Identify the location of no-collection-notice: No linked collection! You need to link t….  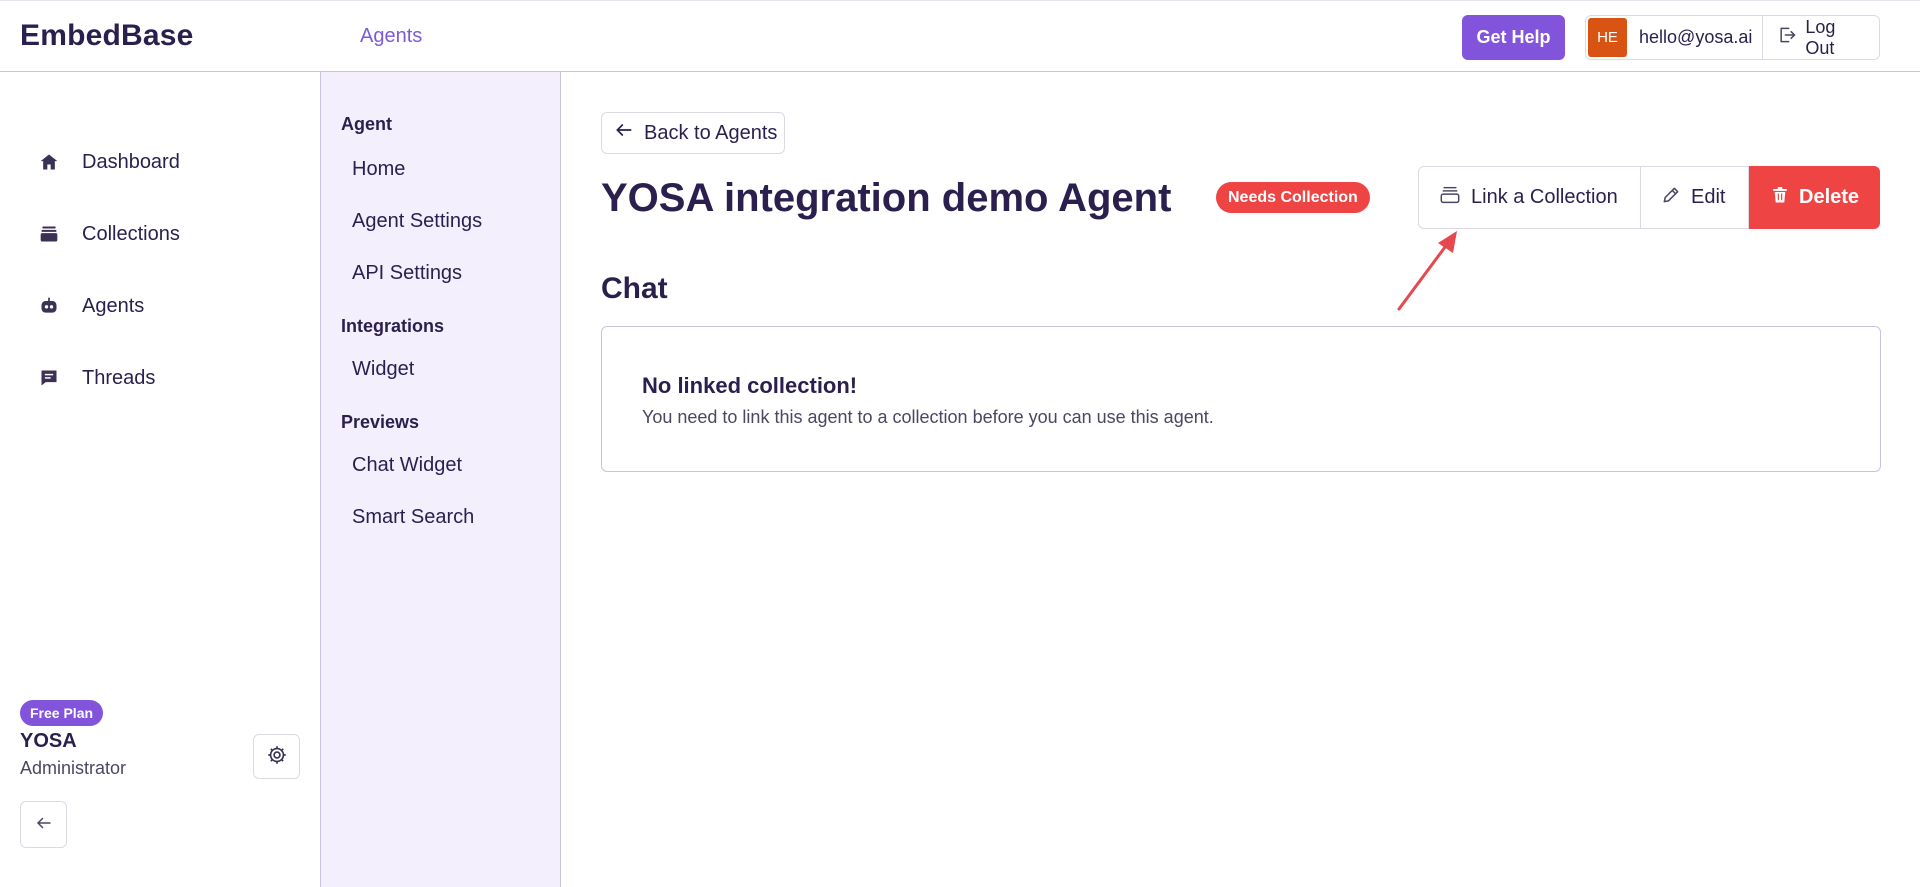
(1241, 399).